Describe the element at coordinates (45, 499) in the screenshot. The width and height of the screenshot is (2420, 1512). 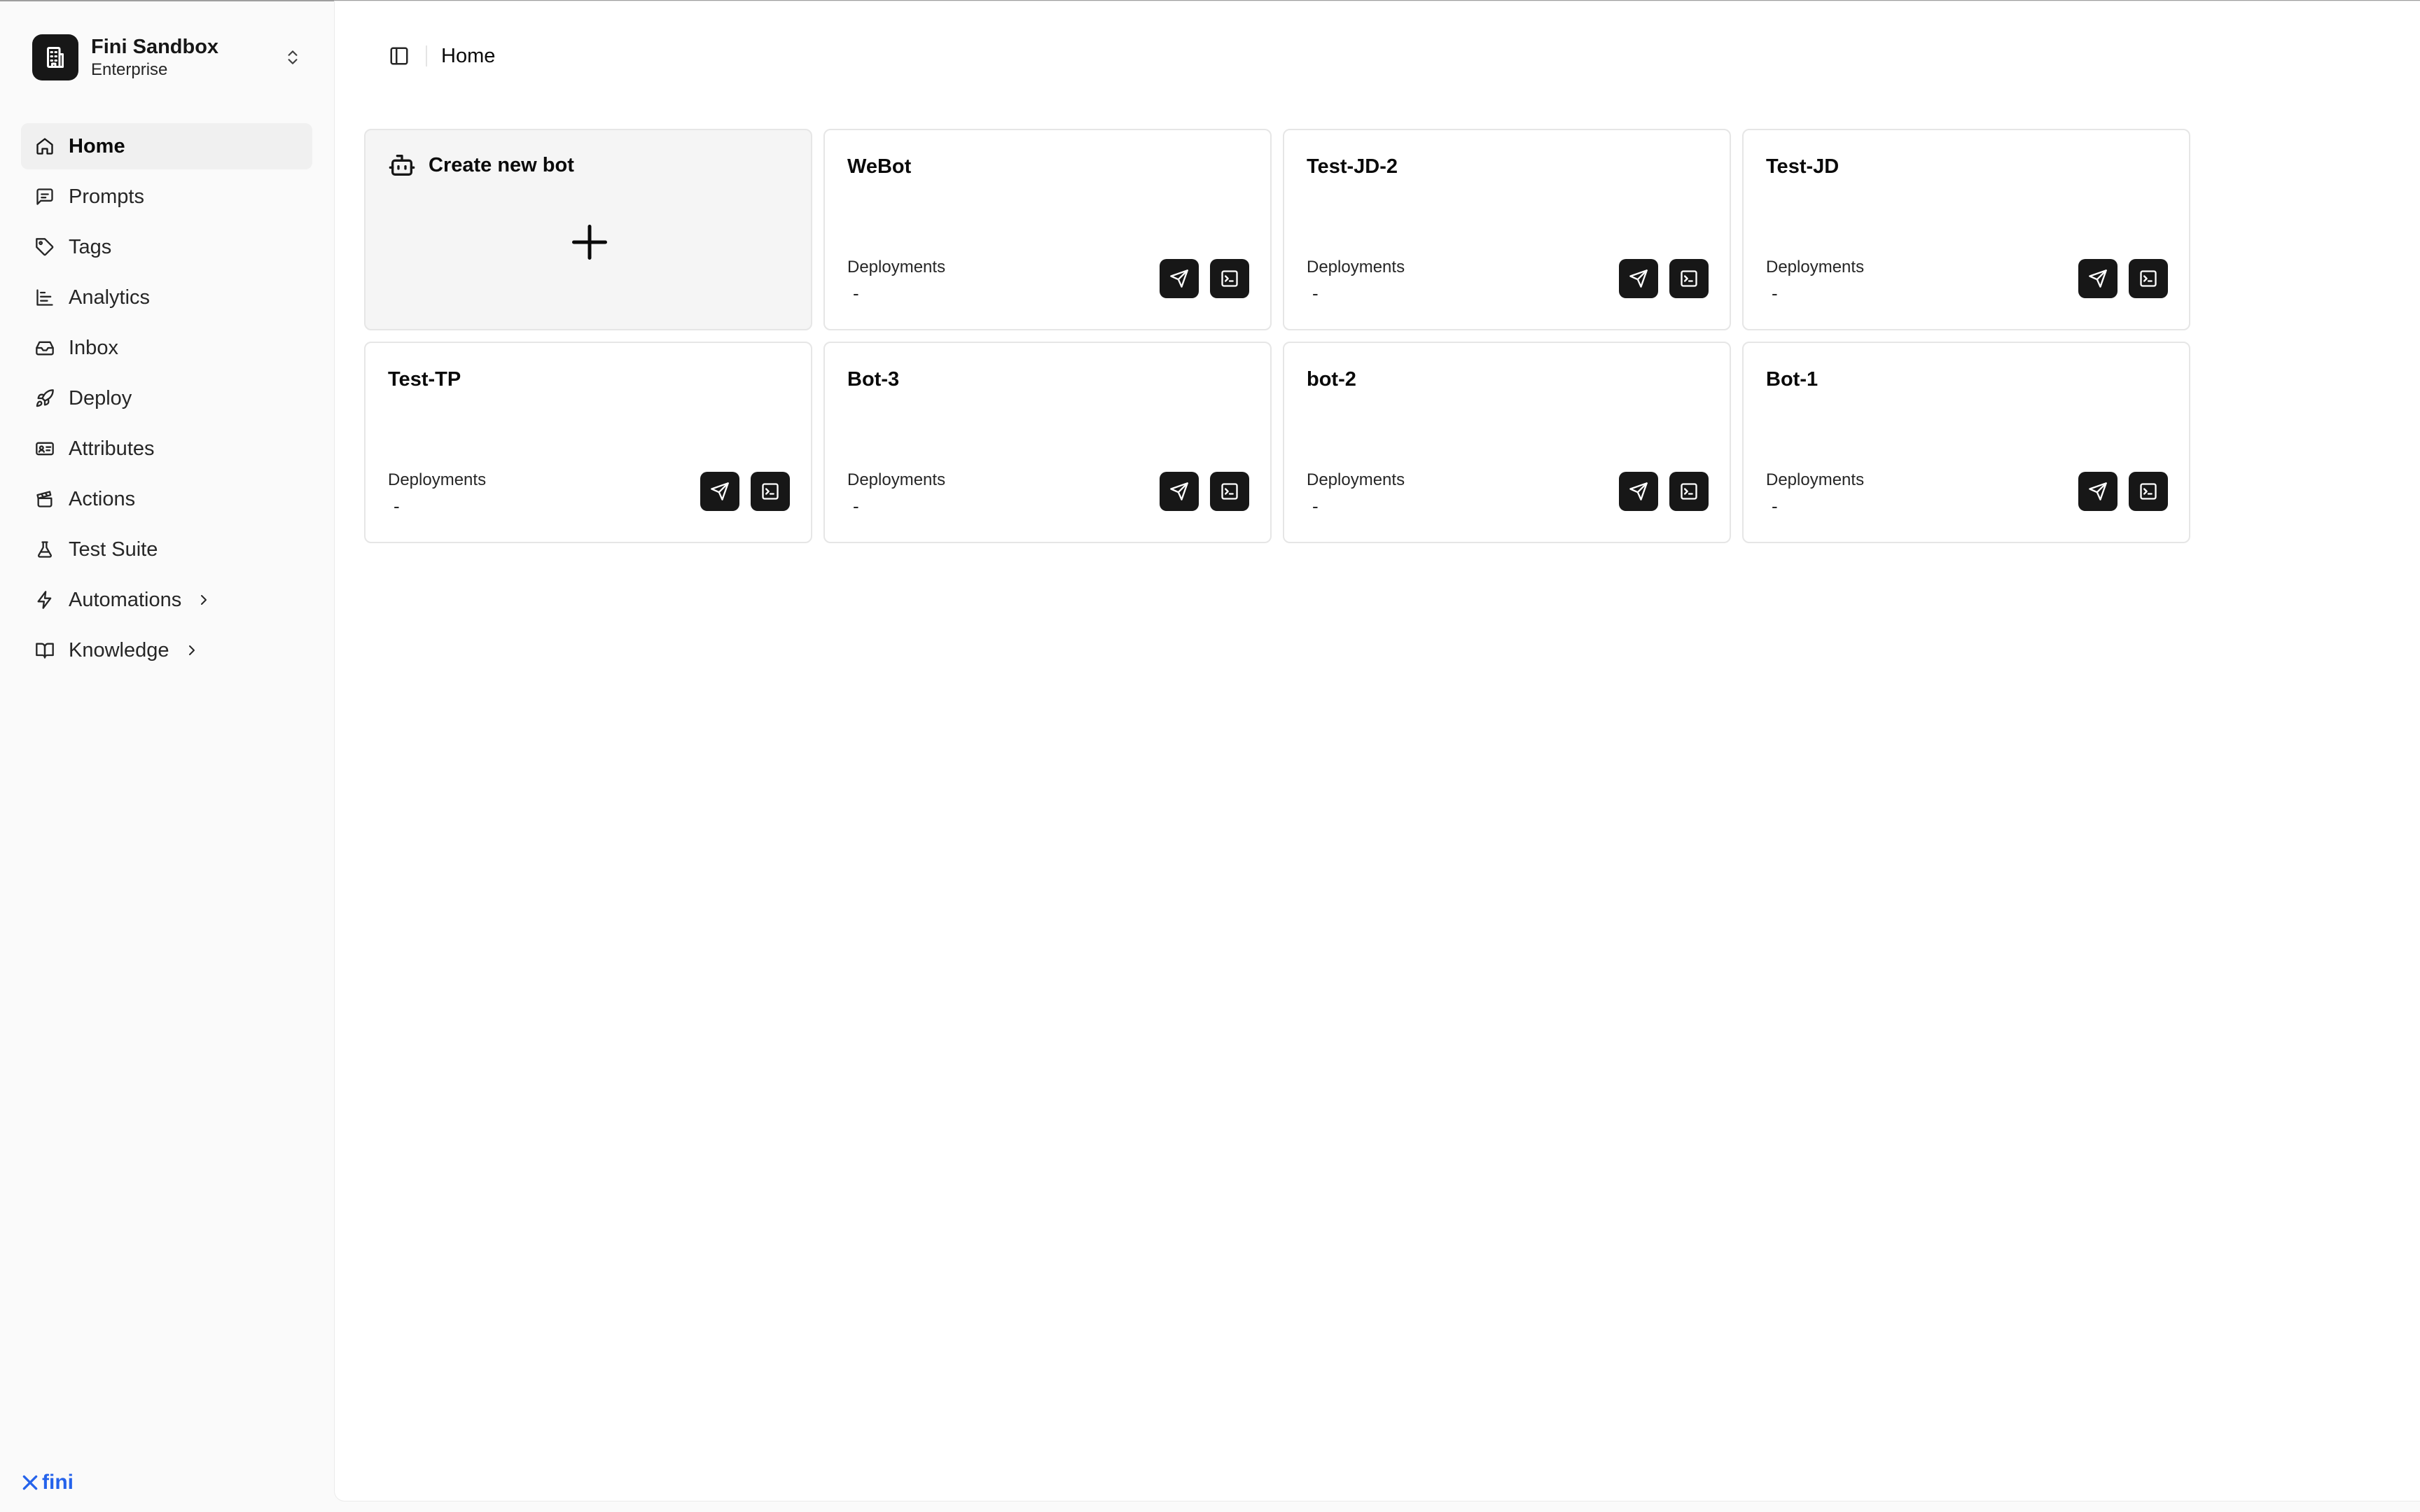
I see `clapperboard-icon` at that location.